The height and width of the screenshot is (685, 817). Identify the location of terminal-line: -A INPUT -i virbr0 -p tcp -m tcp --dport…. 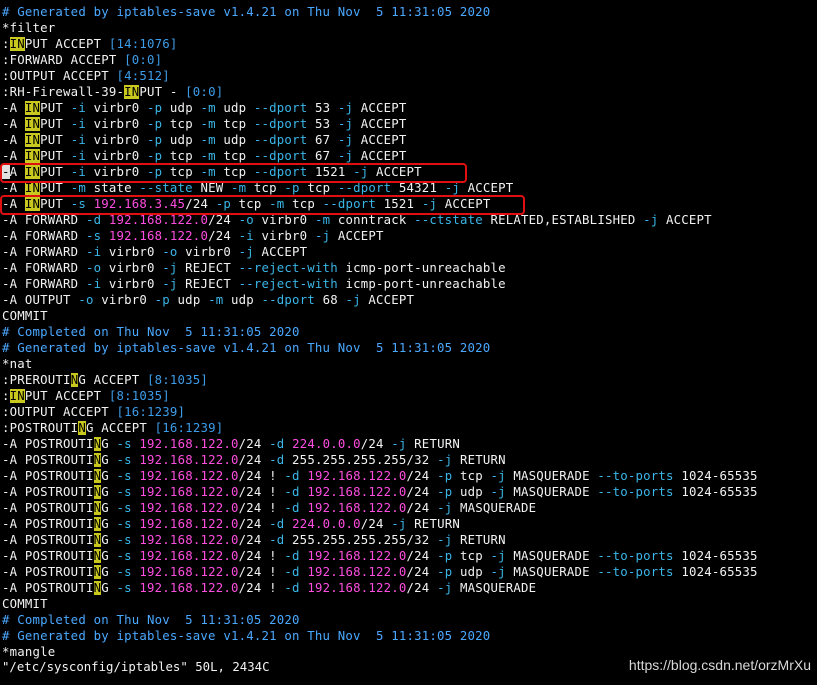
(204, 156).